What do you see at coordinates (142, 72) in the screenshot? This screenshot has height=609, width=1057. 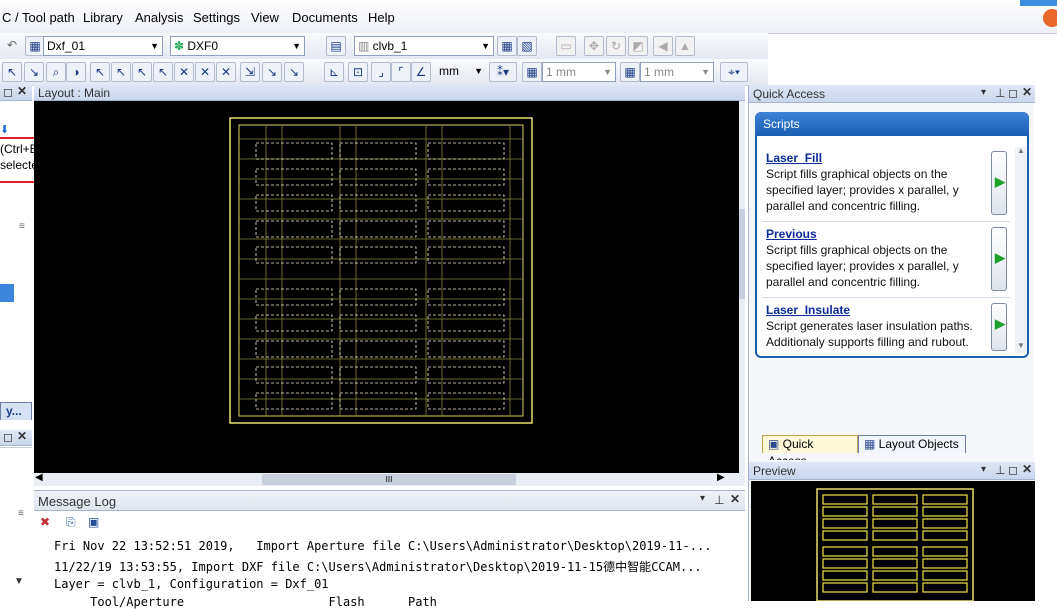 I see `edit-tool-3-icon: ↖` at bounding box center [142, 72].